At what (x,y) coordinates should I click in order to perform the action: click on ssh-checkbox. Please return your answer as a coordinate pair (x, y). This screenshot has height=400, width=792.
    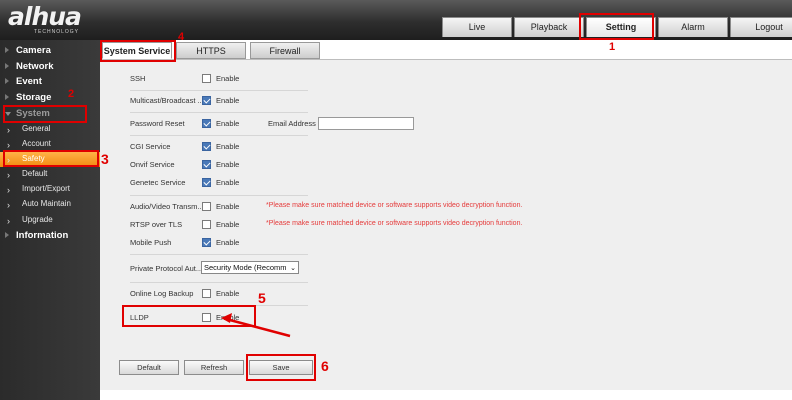
    Looking at the image, I should click on (206, 78).